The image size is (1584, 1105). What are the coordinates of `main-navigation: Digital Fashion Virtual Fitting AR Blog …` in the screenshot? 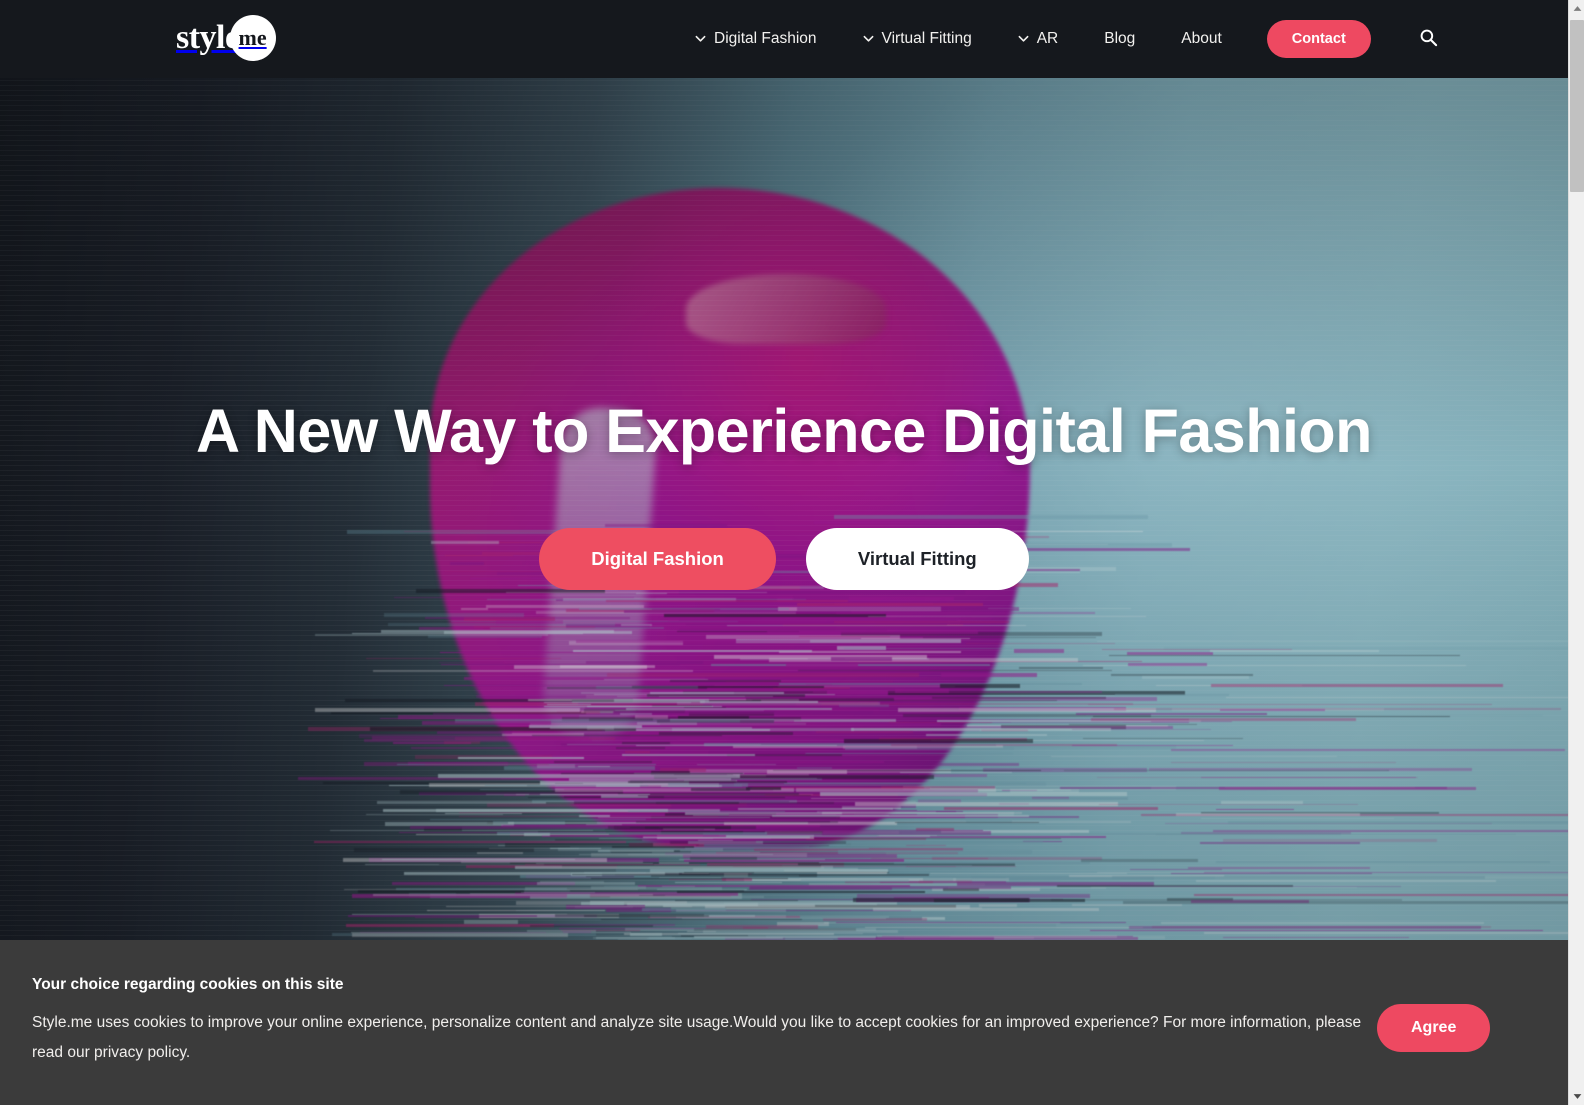 It's located at (1058, 39).